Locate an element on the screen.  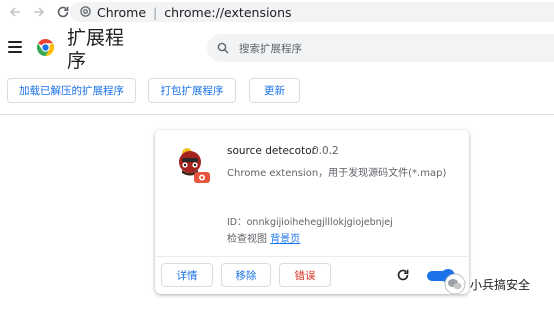
card-divider is located at coordinates (312, 256).